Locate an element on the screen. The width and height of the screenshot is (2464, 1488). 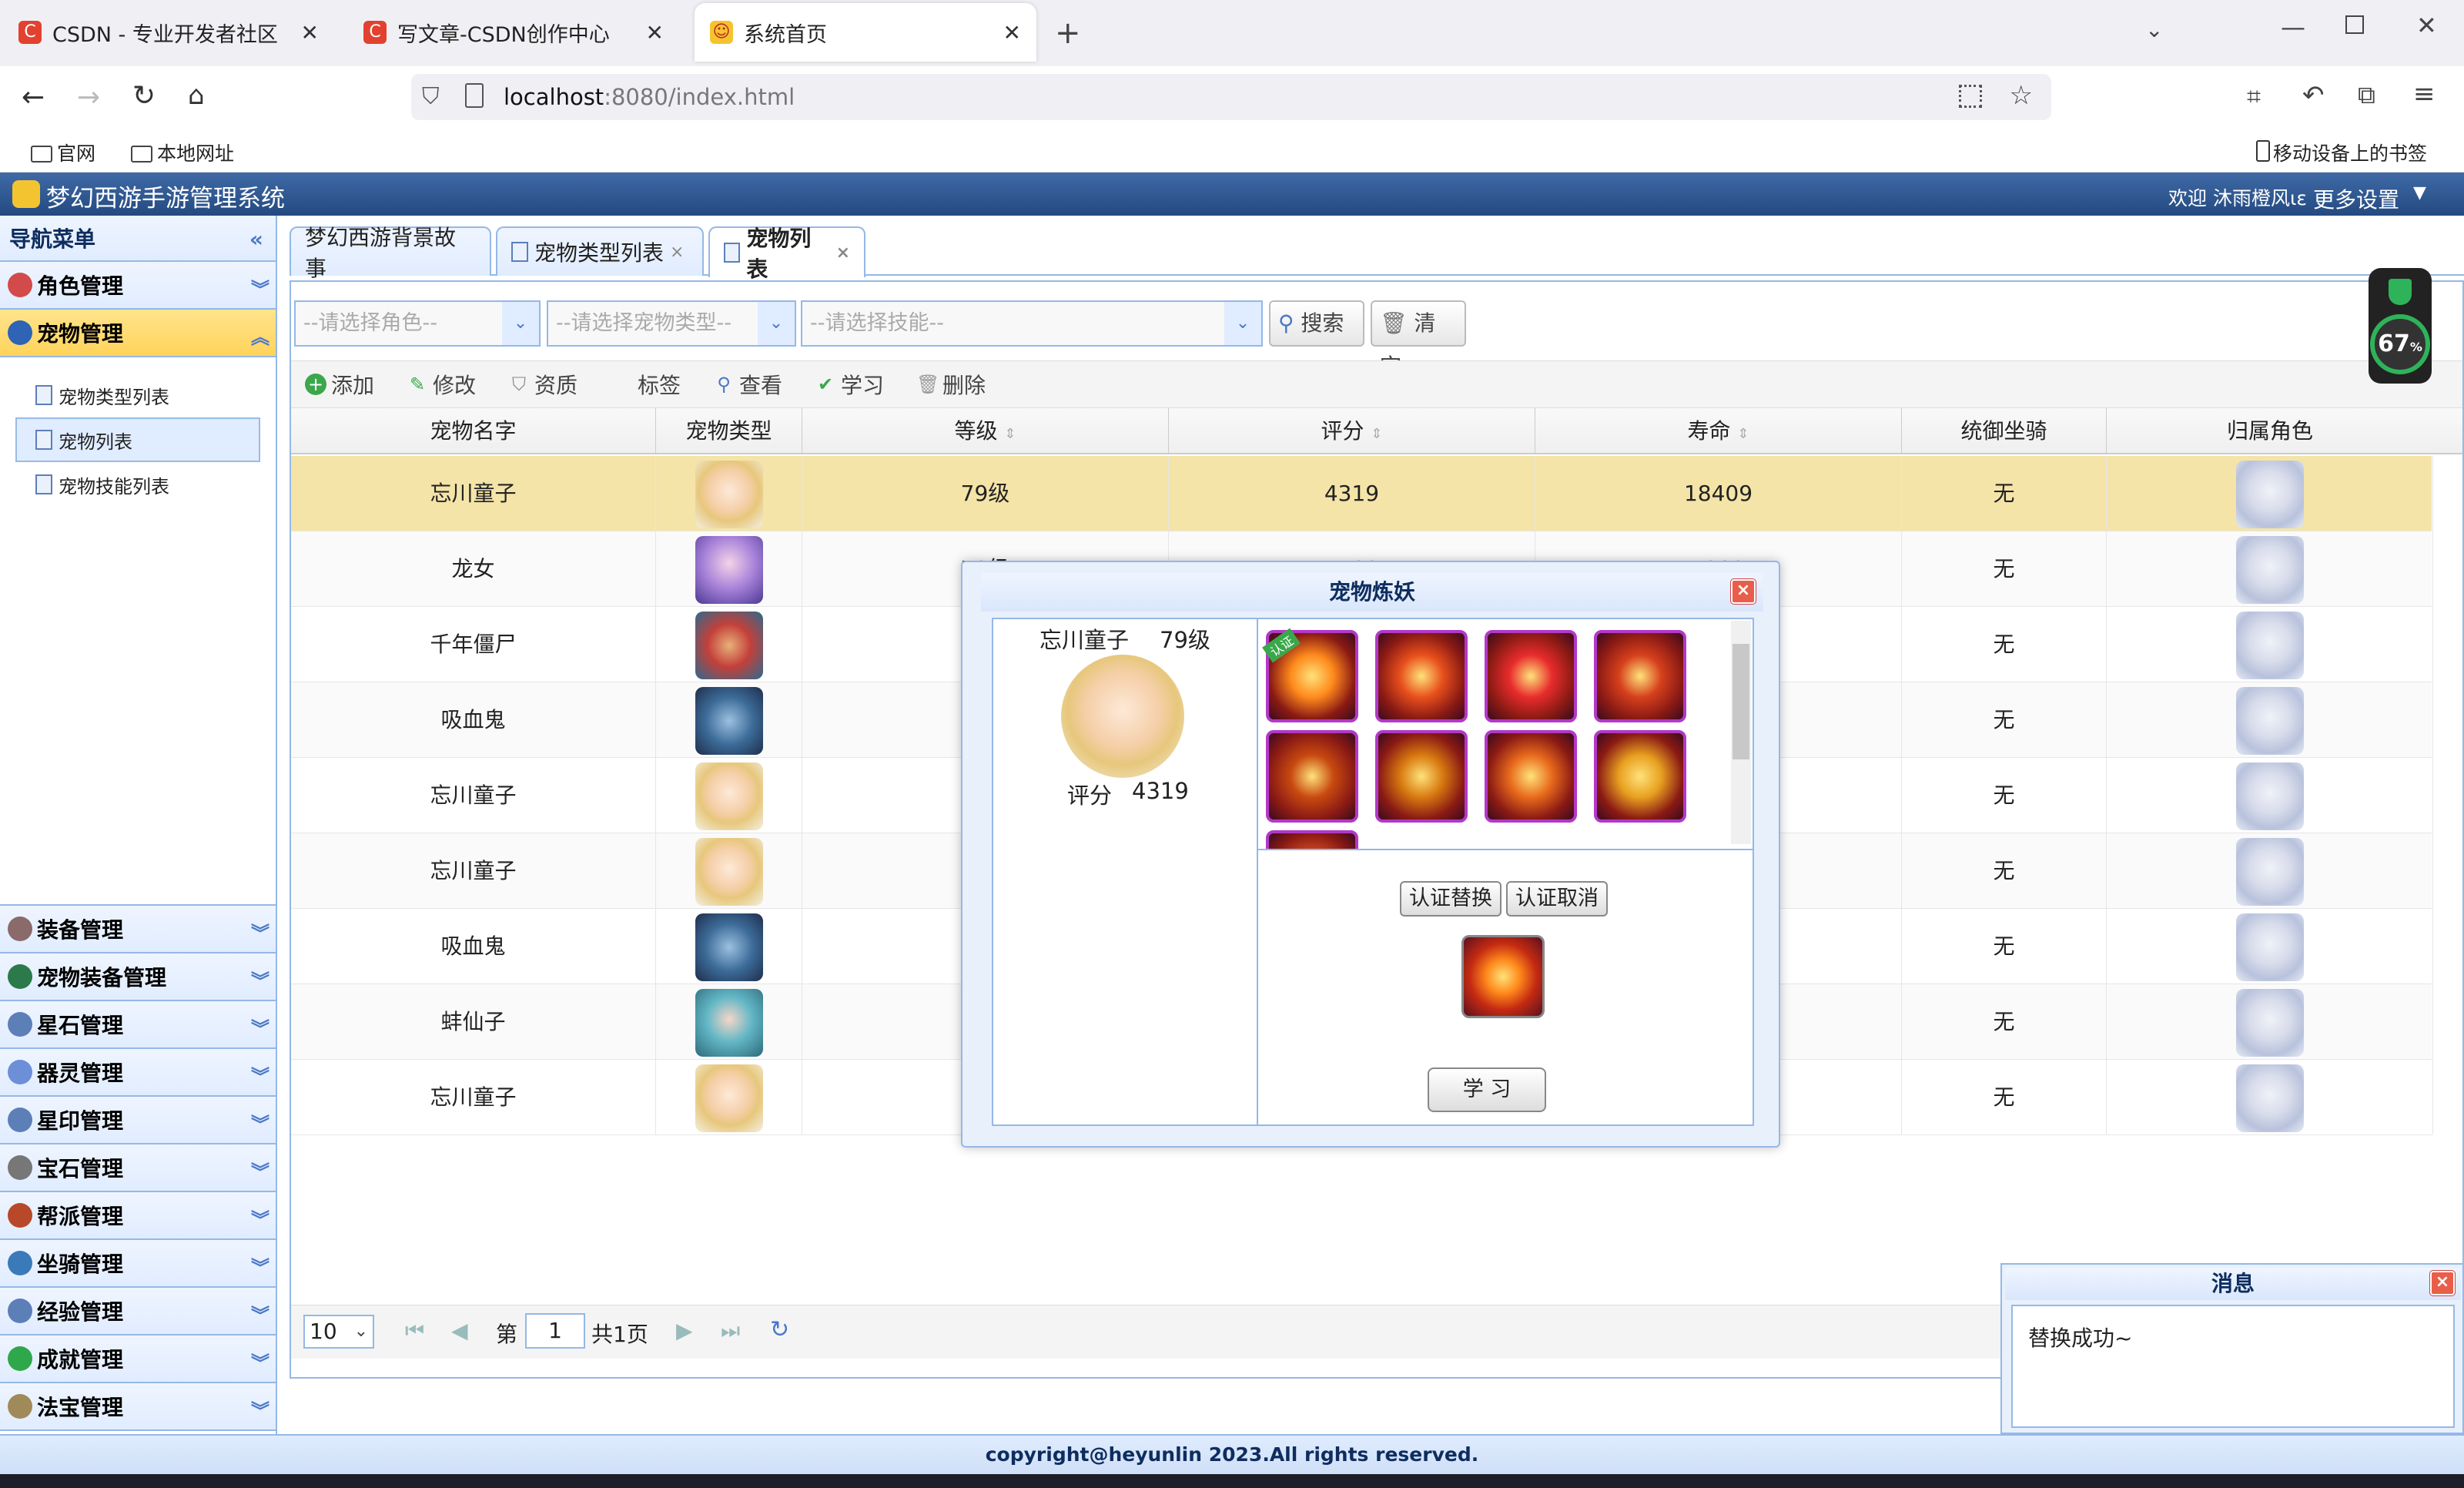
last-page-icon: ⏭ is located at coordinates (730, 1331).